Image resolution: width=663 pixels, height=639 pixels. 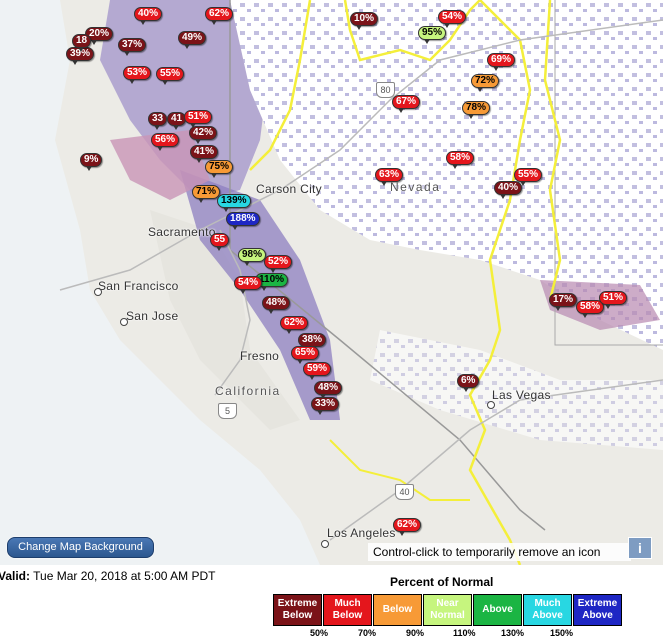 What do you see at coordinates (361, 533) in the screenshot?
I see `city-los-angeles: Los Angeles` at bounding box center [361, 533].